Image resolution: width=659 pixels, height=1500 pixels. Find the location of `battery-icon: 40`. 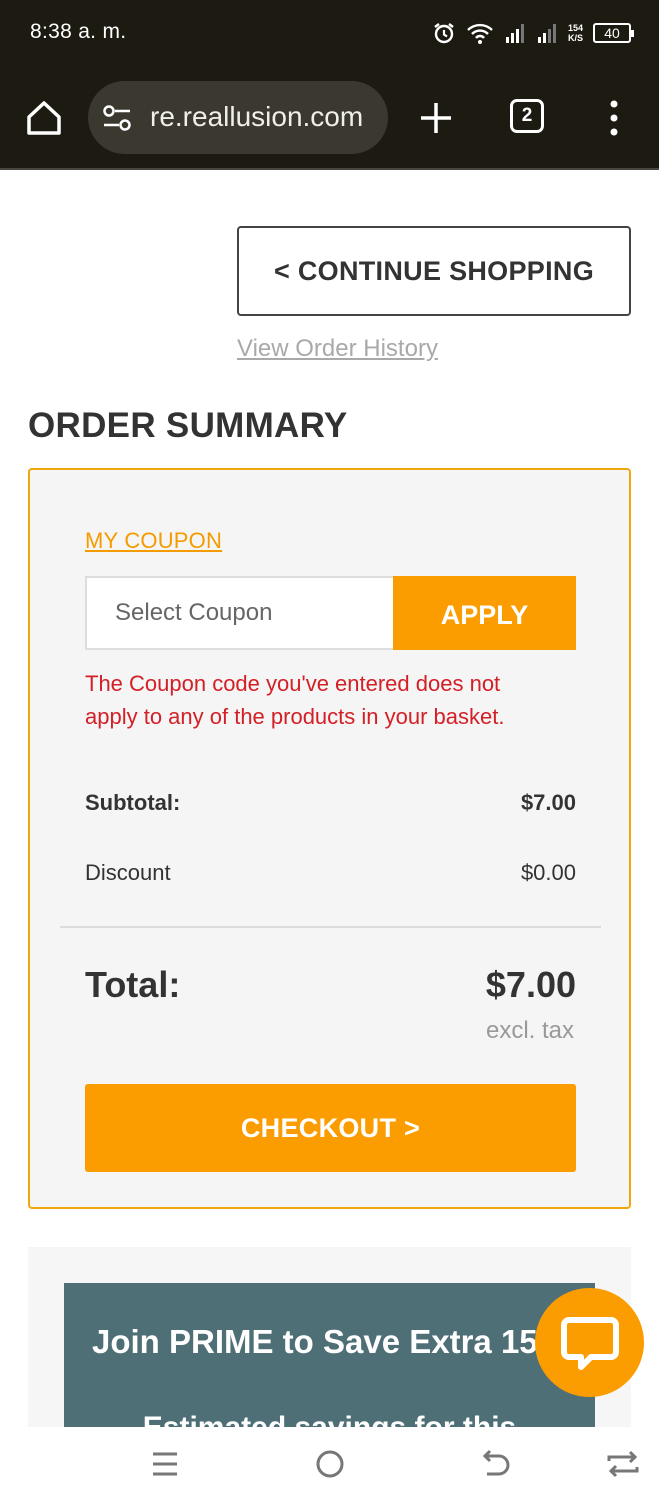

battery-icon: 40 is located at coordinates (613, 33).